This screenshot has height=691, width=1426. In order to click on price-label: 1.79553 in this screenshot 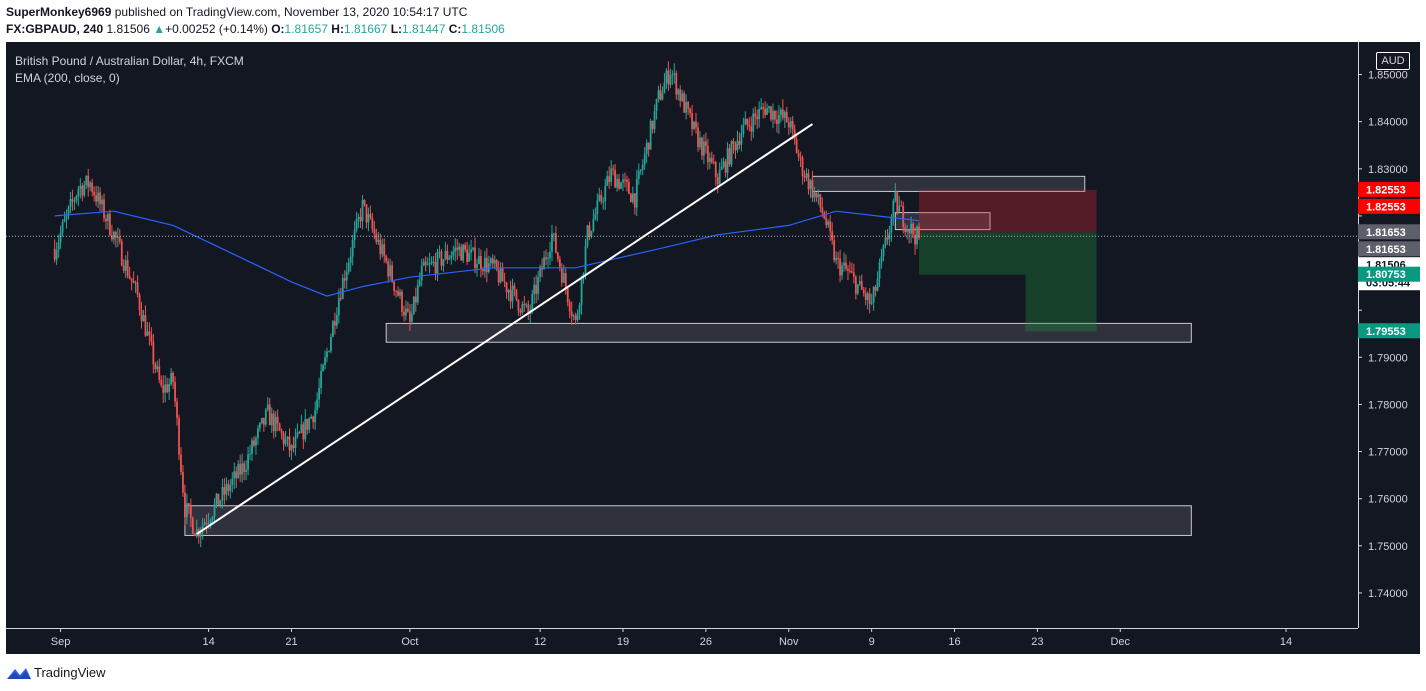, I will do `click(1386, 332)`.